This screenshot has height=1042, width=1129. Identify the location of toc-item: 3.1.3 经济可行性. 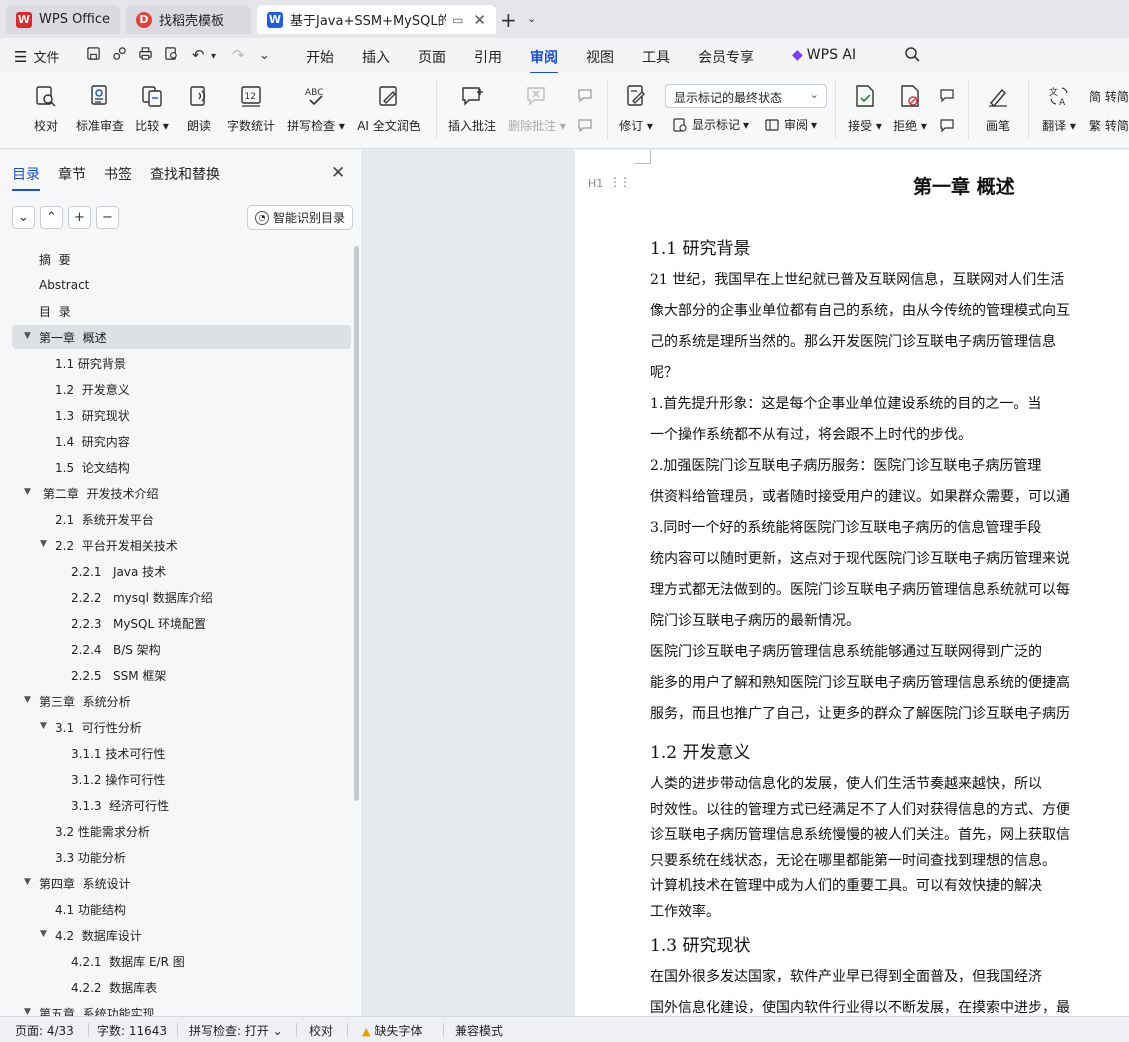
(181, 805).